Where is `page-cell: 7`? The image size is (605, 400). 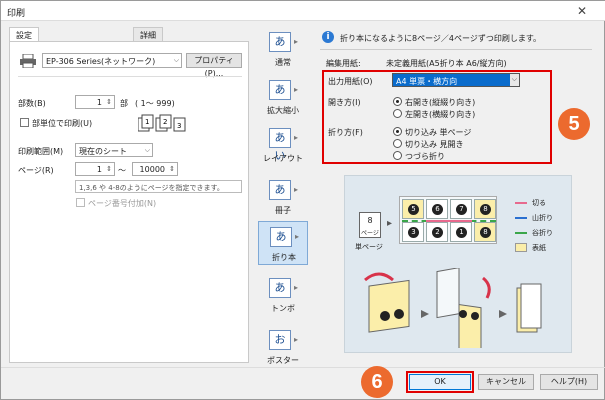
page-cell: 7 is located at coordinates (461, 209).